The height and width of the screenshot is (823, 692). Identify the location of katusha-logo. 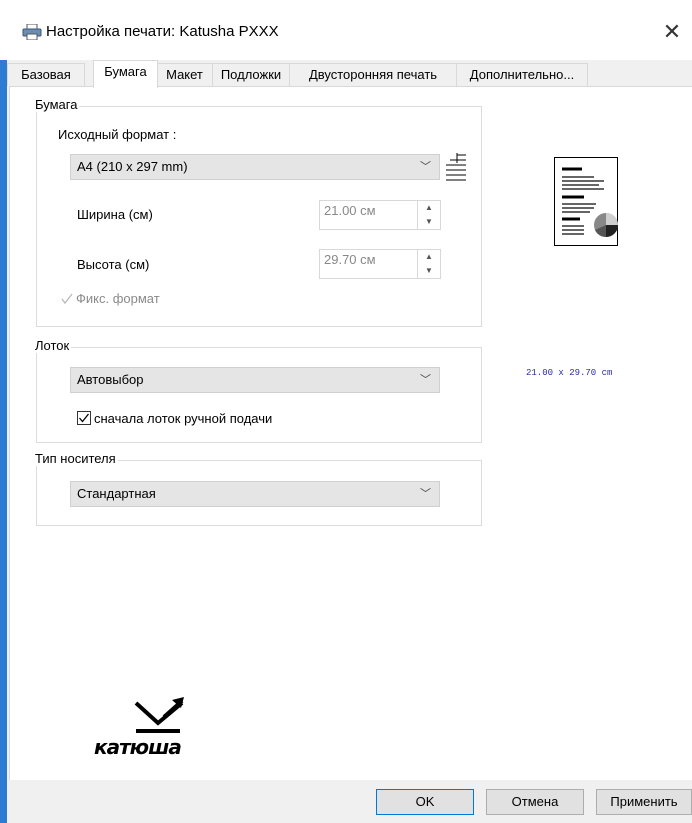
(159, 715).